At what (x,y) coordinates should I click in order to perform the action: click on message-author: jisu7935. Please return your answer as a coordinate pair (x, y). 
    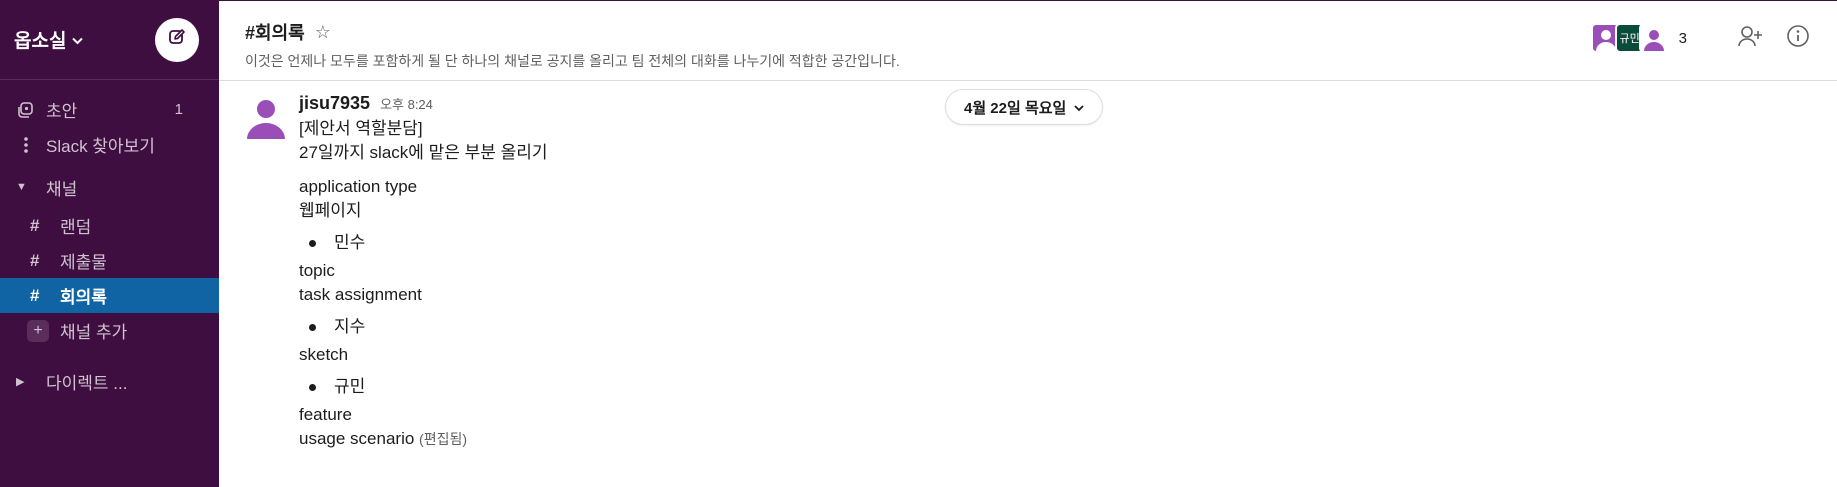
    Looking at the image, I should click on (334, 103).